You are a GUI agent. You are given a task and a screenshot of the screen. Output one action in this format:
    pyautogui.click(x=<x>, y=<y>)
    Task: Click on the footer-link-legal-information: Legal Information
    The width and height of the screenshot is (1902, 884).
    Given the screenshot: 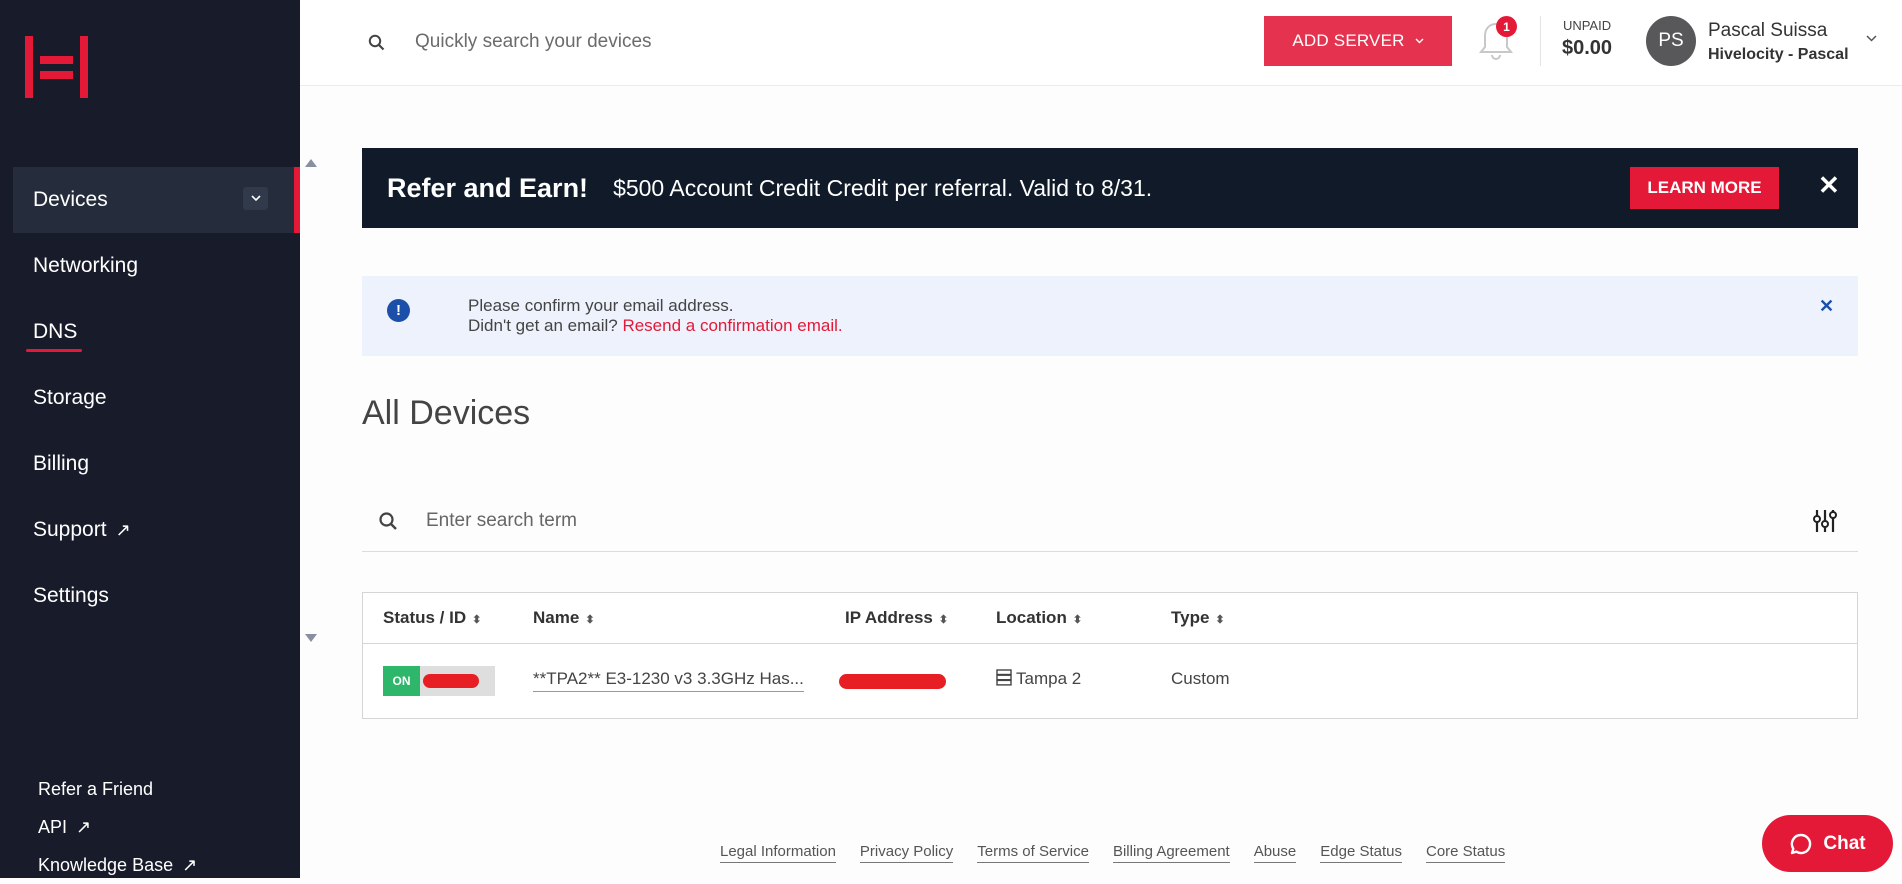 What is the action you would take?
    pyautogui.click(x=778, y=853)
    